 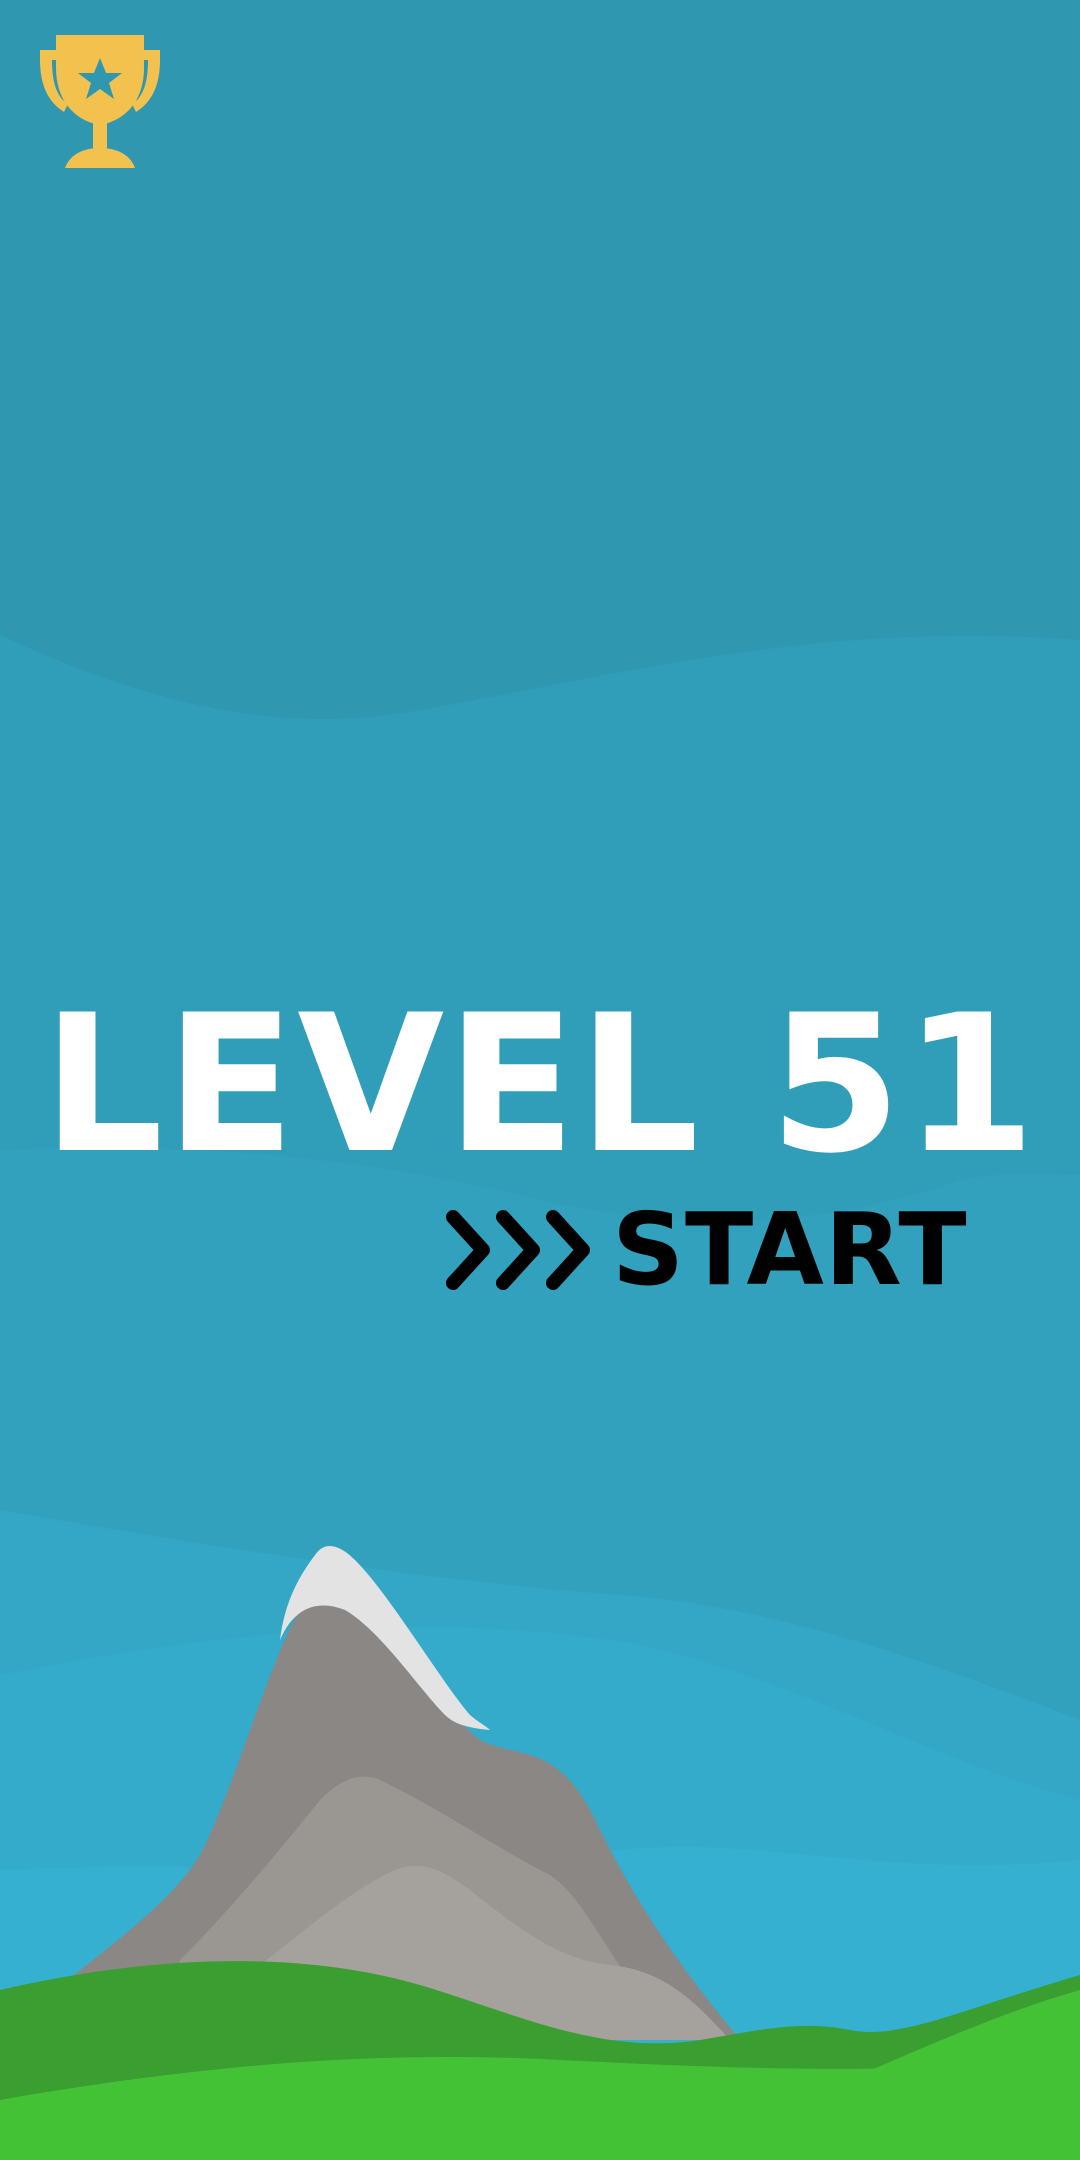 I want to click on start-button: START, so click(x=706, y=1250).